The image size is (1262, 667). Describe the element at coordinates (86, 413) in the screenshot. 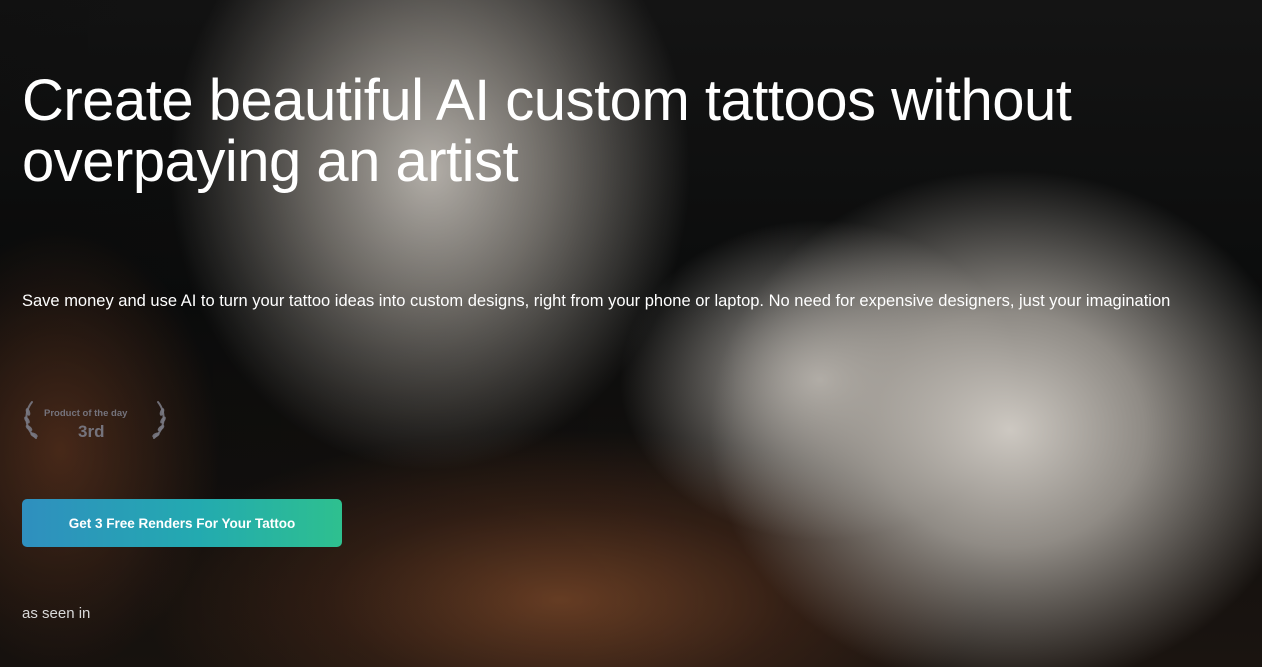

I see `badge-label: Product of the day` at that location.